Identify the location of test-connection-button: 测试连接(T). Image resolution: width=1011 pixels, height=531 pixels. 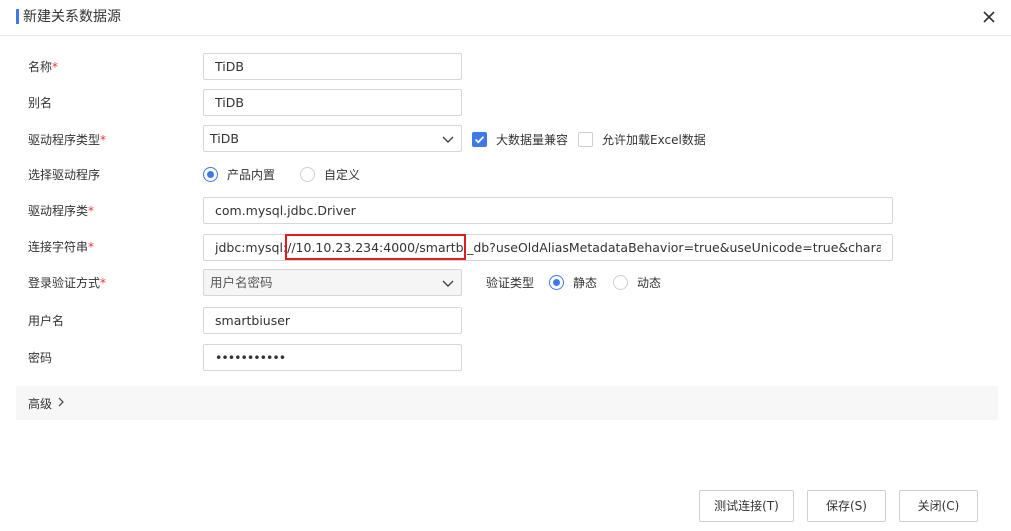
(746, 506).